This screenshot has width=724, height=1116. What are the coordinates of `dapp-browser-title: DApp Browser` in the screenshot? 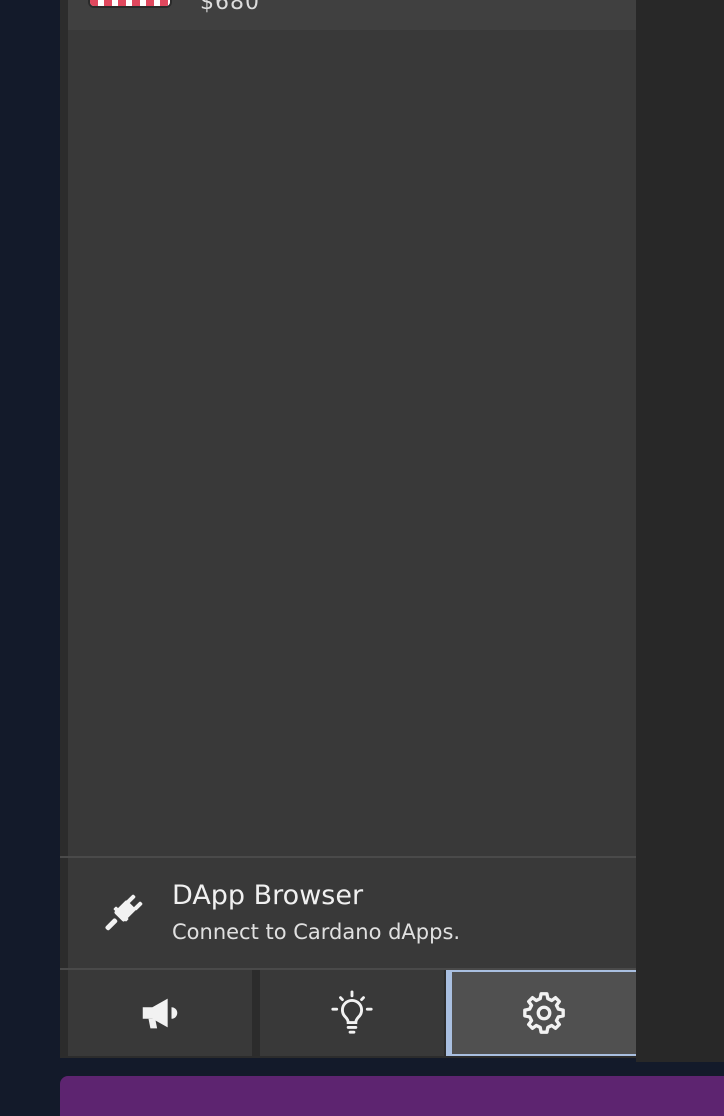 It's located at (268, 895).